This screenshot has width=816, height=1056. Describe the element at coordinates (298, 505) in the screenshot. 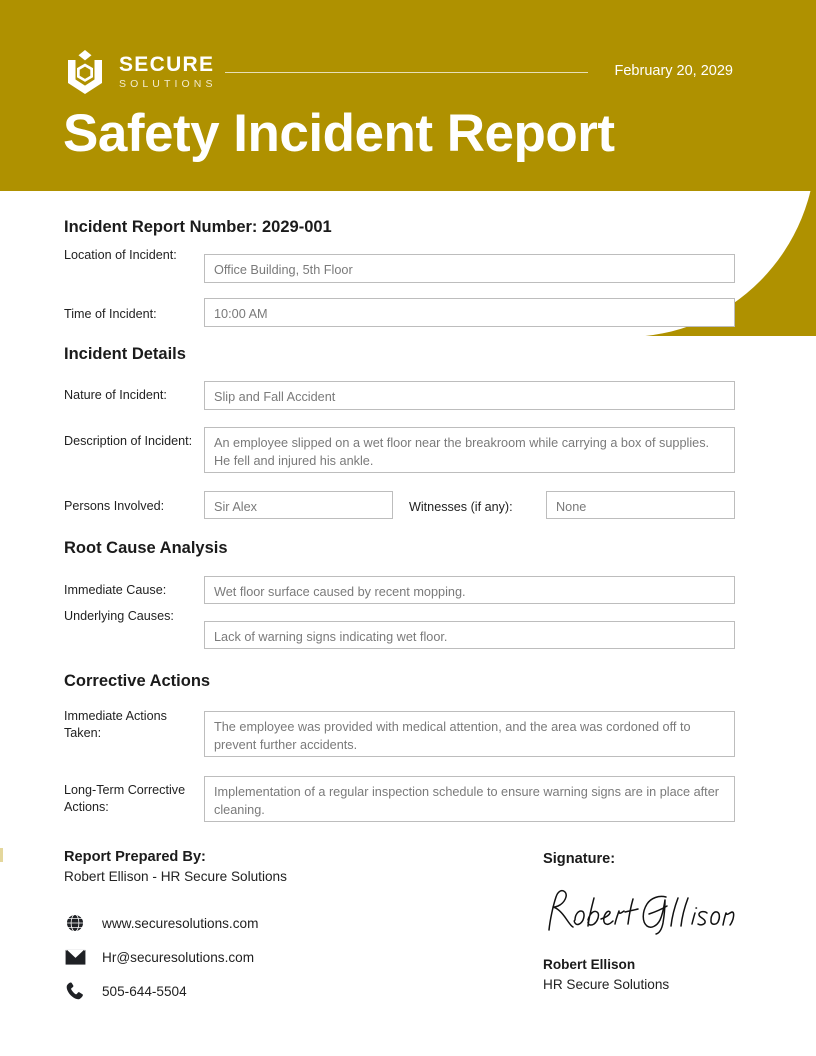

I see `field-input-persons-involved: Sir Alex` at that location.